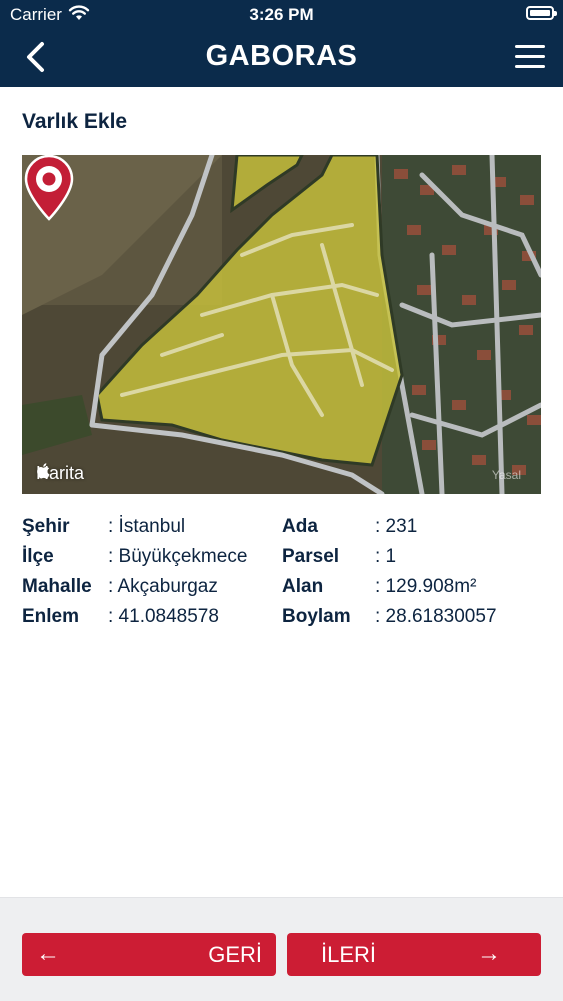 The image size is (563, 1001). Describe the element at coordinates (436, 616) in the screenshot. I see `longitude-value: : 28.61830057` at that location.